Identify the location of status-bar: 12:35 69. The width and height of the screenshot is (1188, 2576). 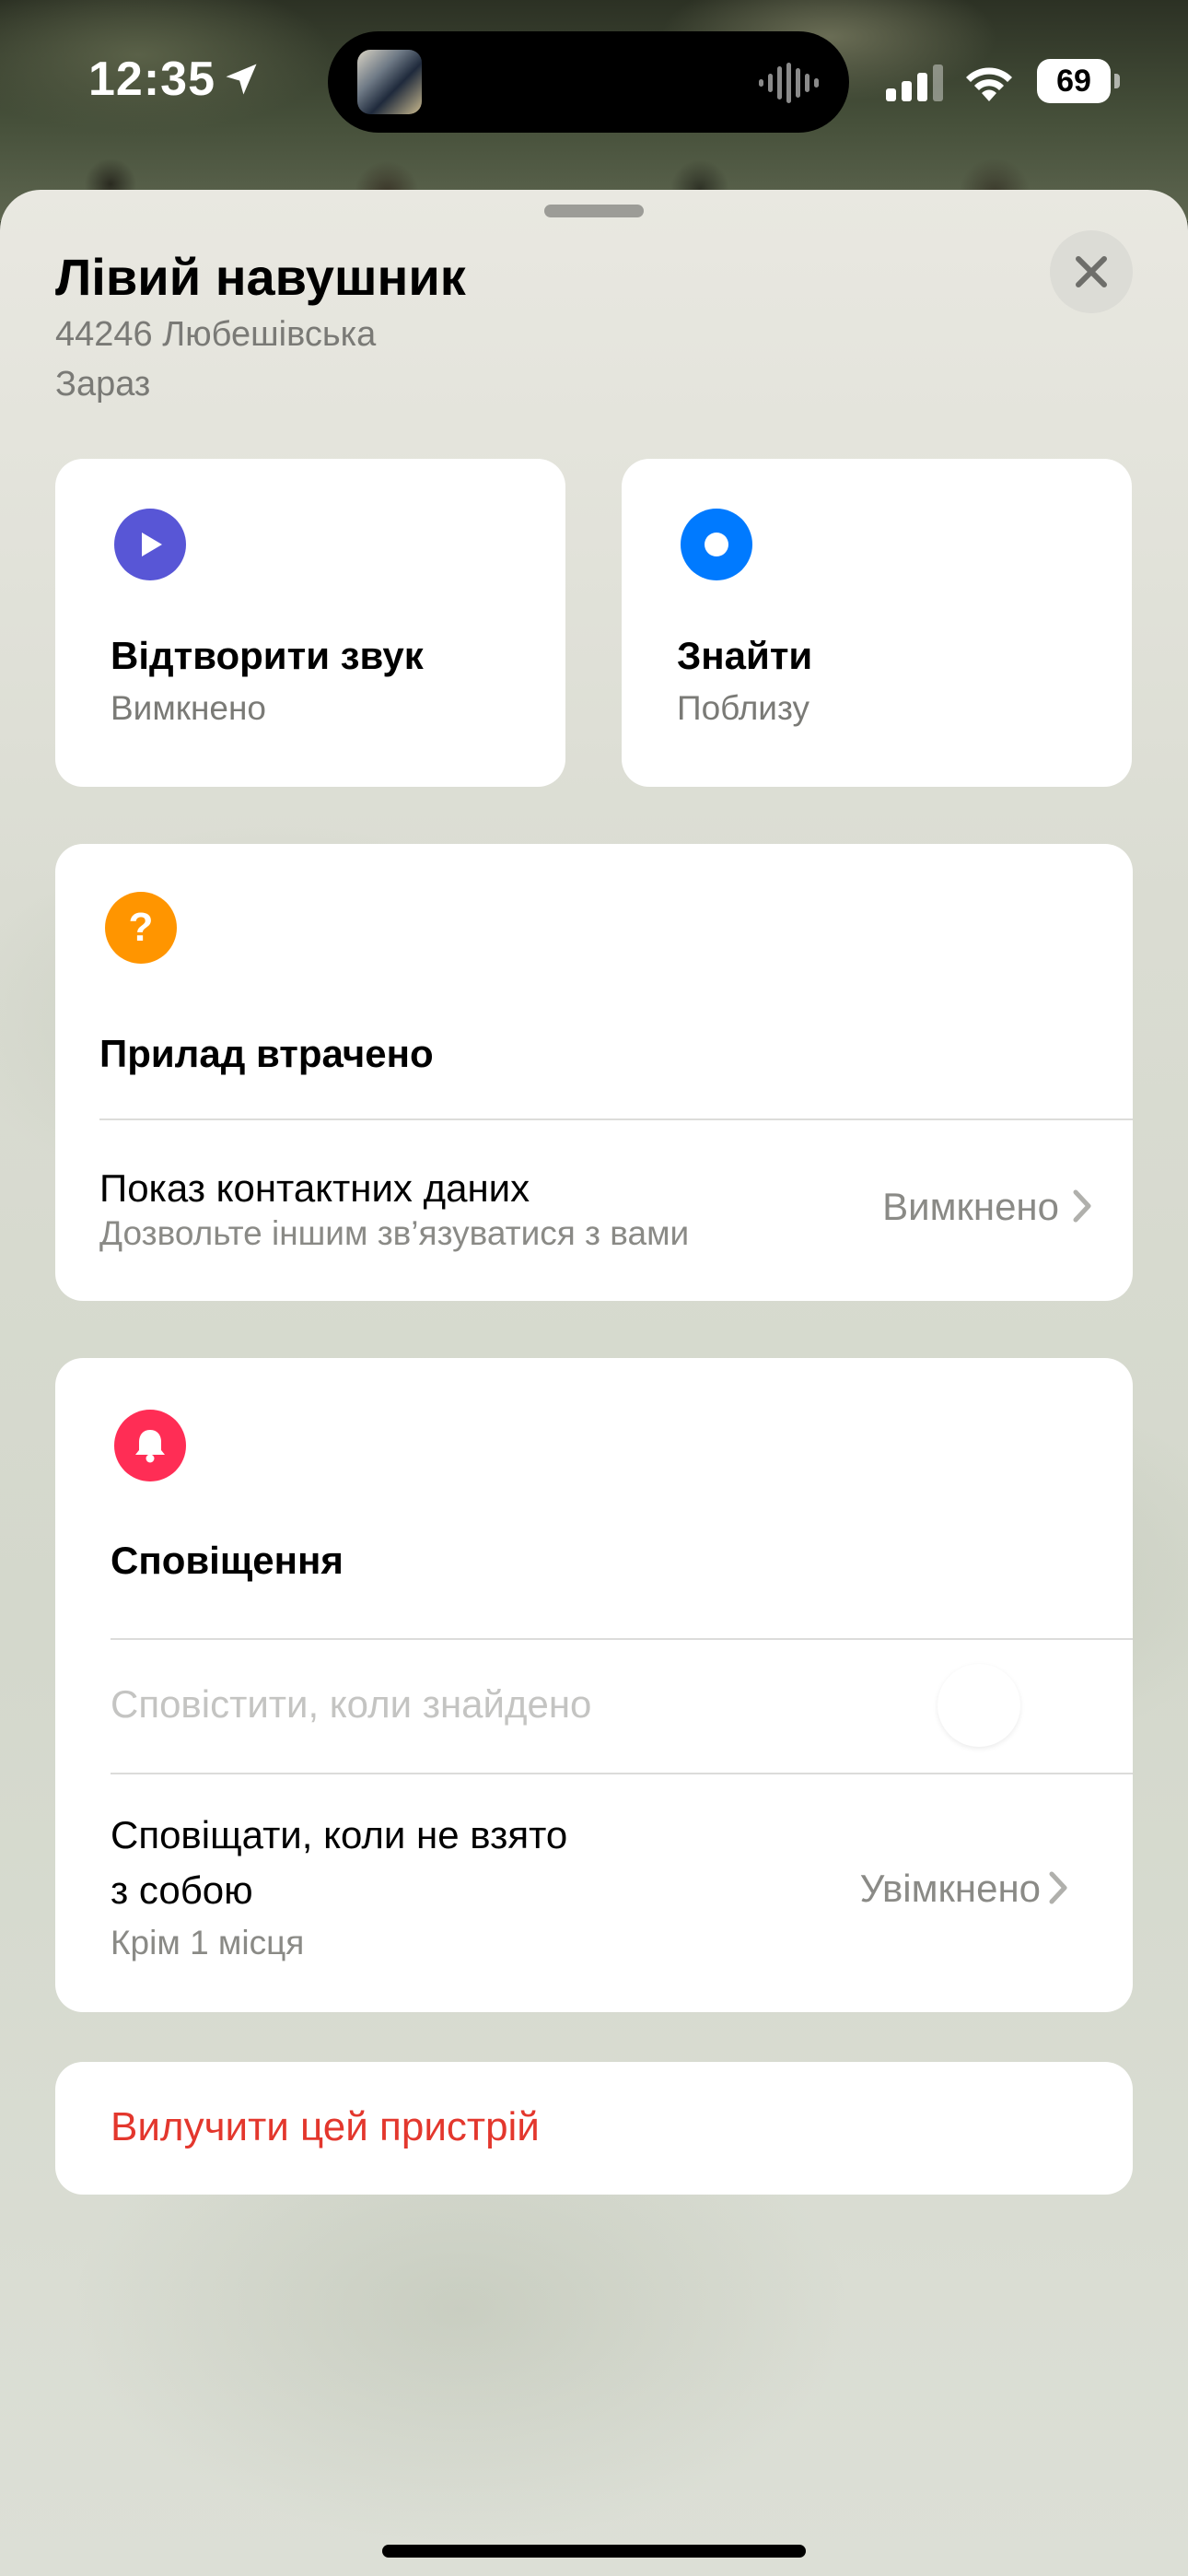
(594, 83).